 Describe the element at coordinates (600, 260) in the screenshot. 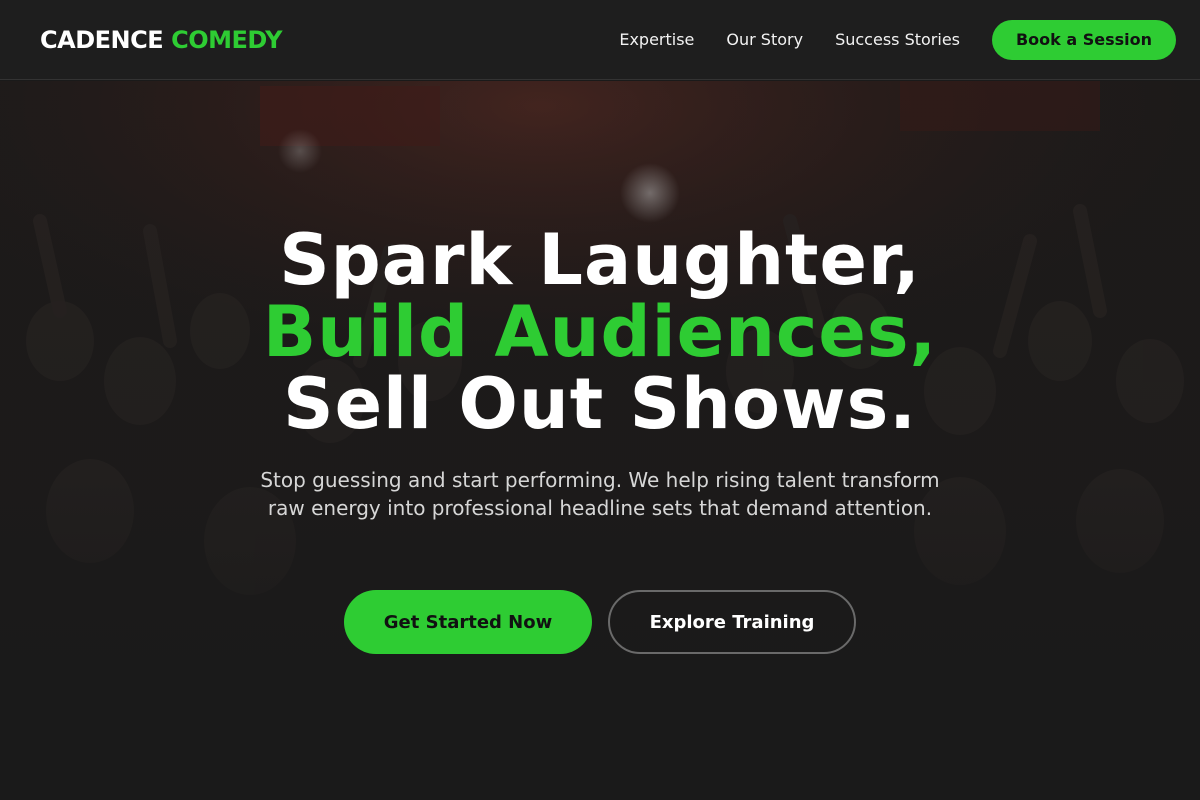

I see `headline-line-1: Spark Laughter,` at that location.